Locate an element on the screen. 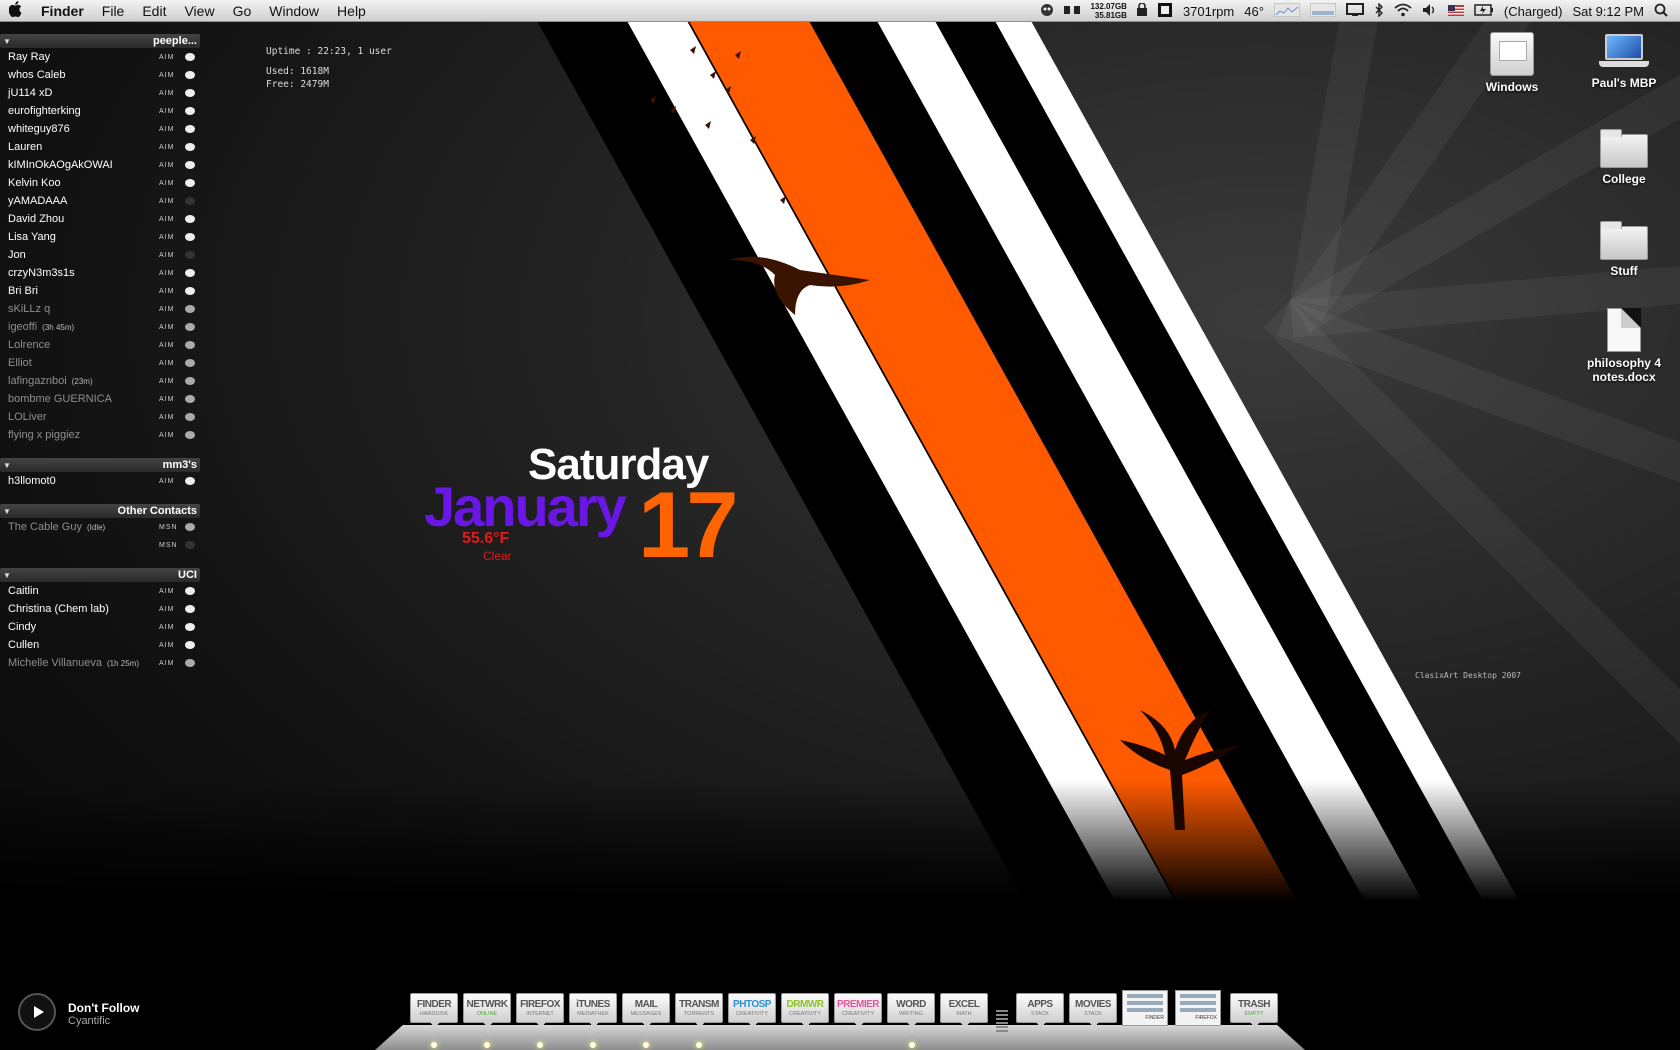 The image size is (1680, 1050). disk-space-readout: 132.07GB 35.81GB is located at coordinates (1108, 11).